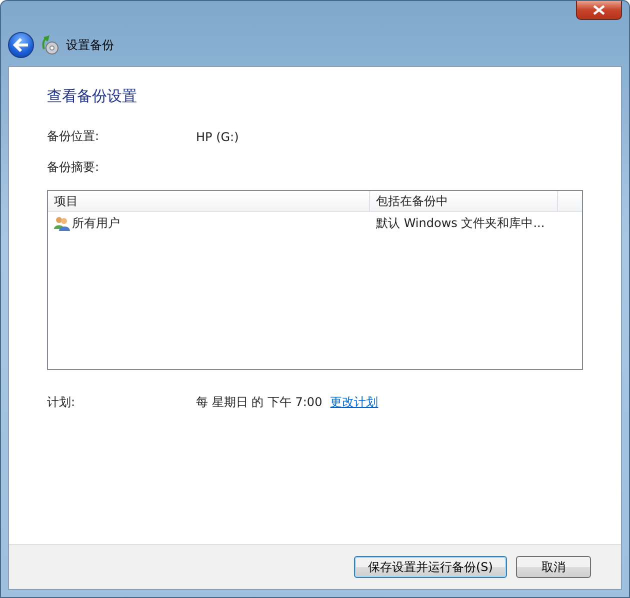  I want to click on save-and-run-button: 保存设置并运行备份(S), so click(430, 567).